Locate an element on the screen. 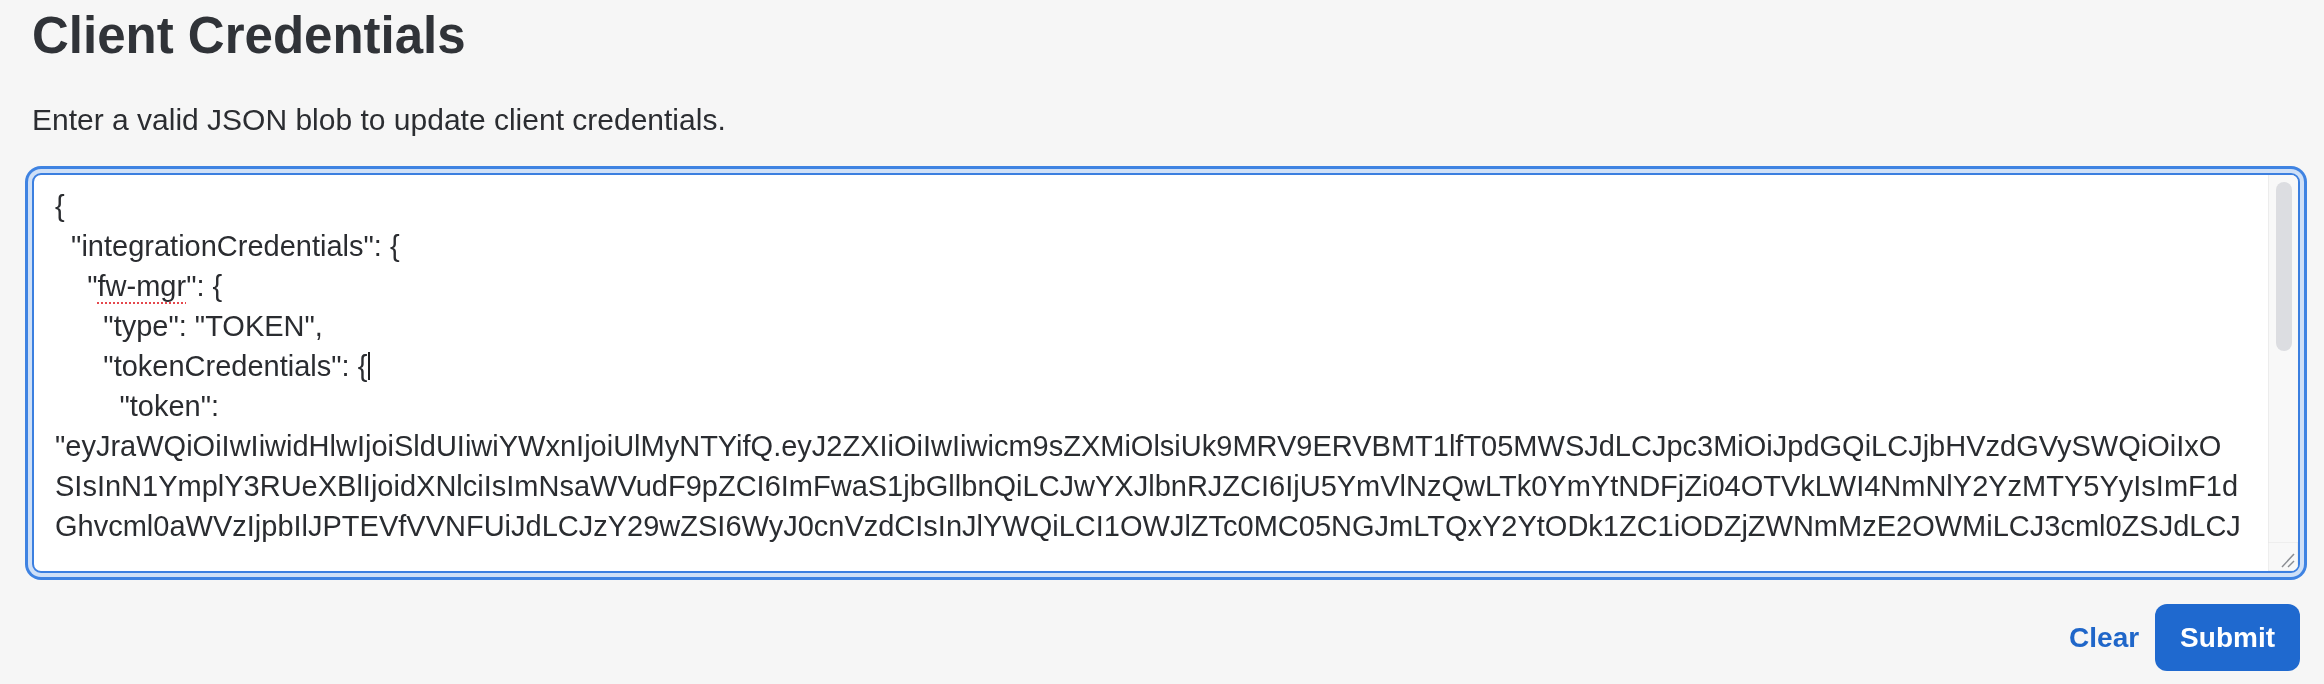 Image resolution: width=2324 pixels, height=684 pixels. code-line: "integrationCredentials": { is located at coordinates (235, 246).